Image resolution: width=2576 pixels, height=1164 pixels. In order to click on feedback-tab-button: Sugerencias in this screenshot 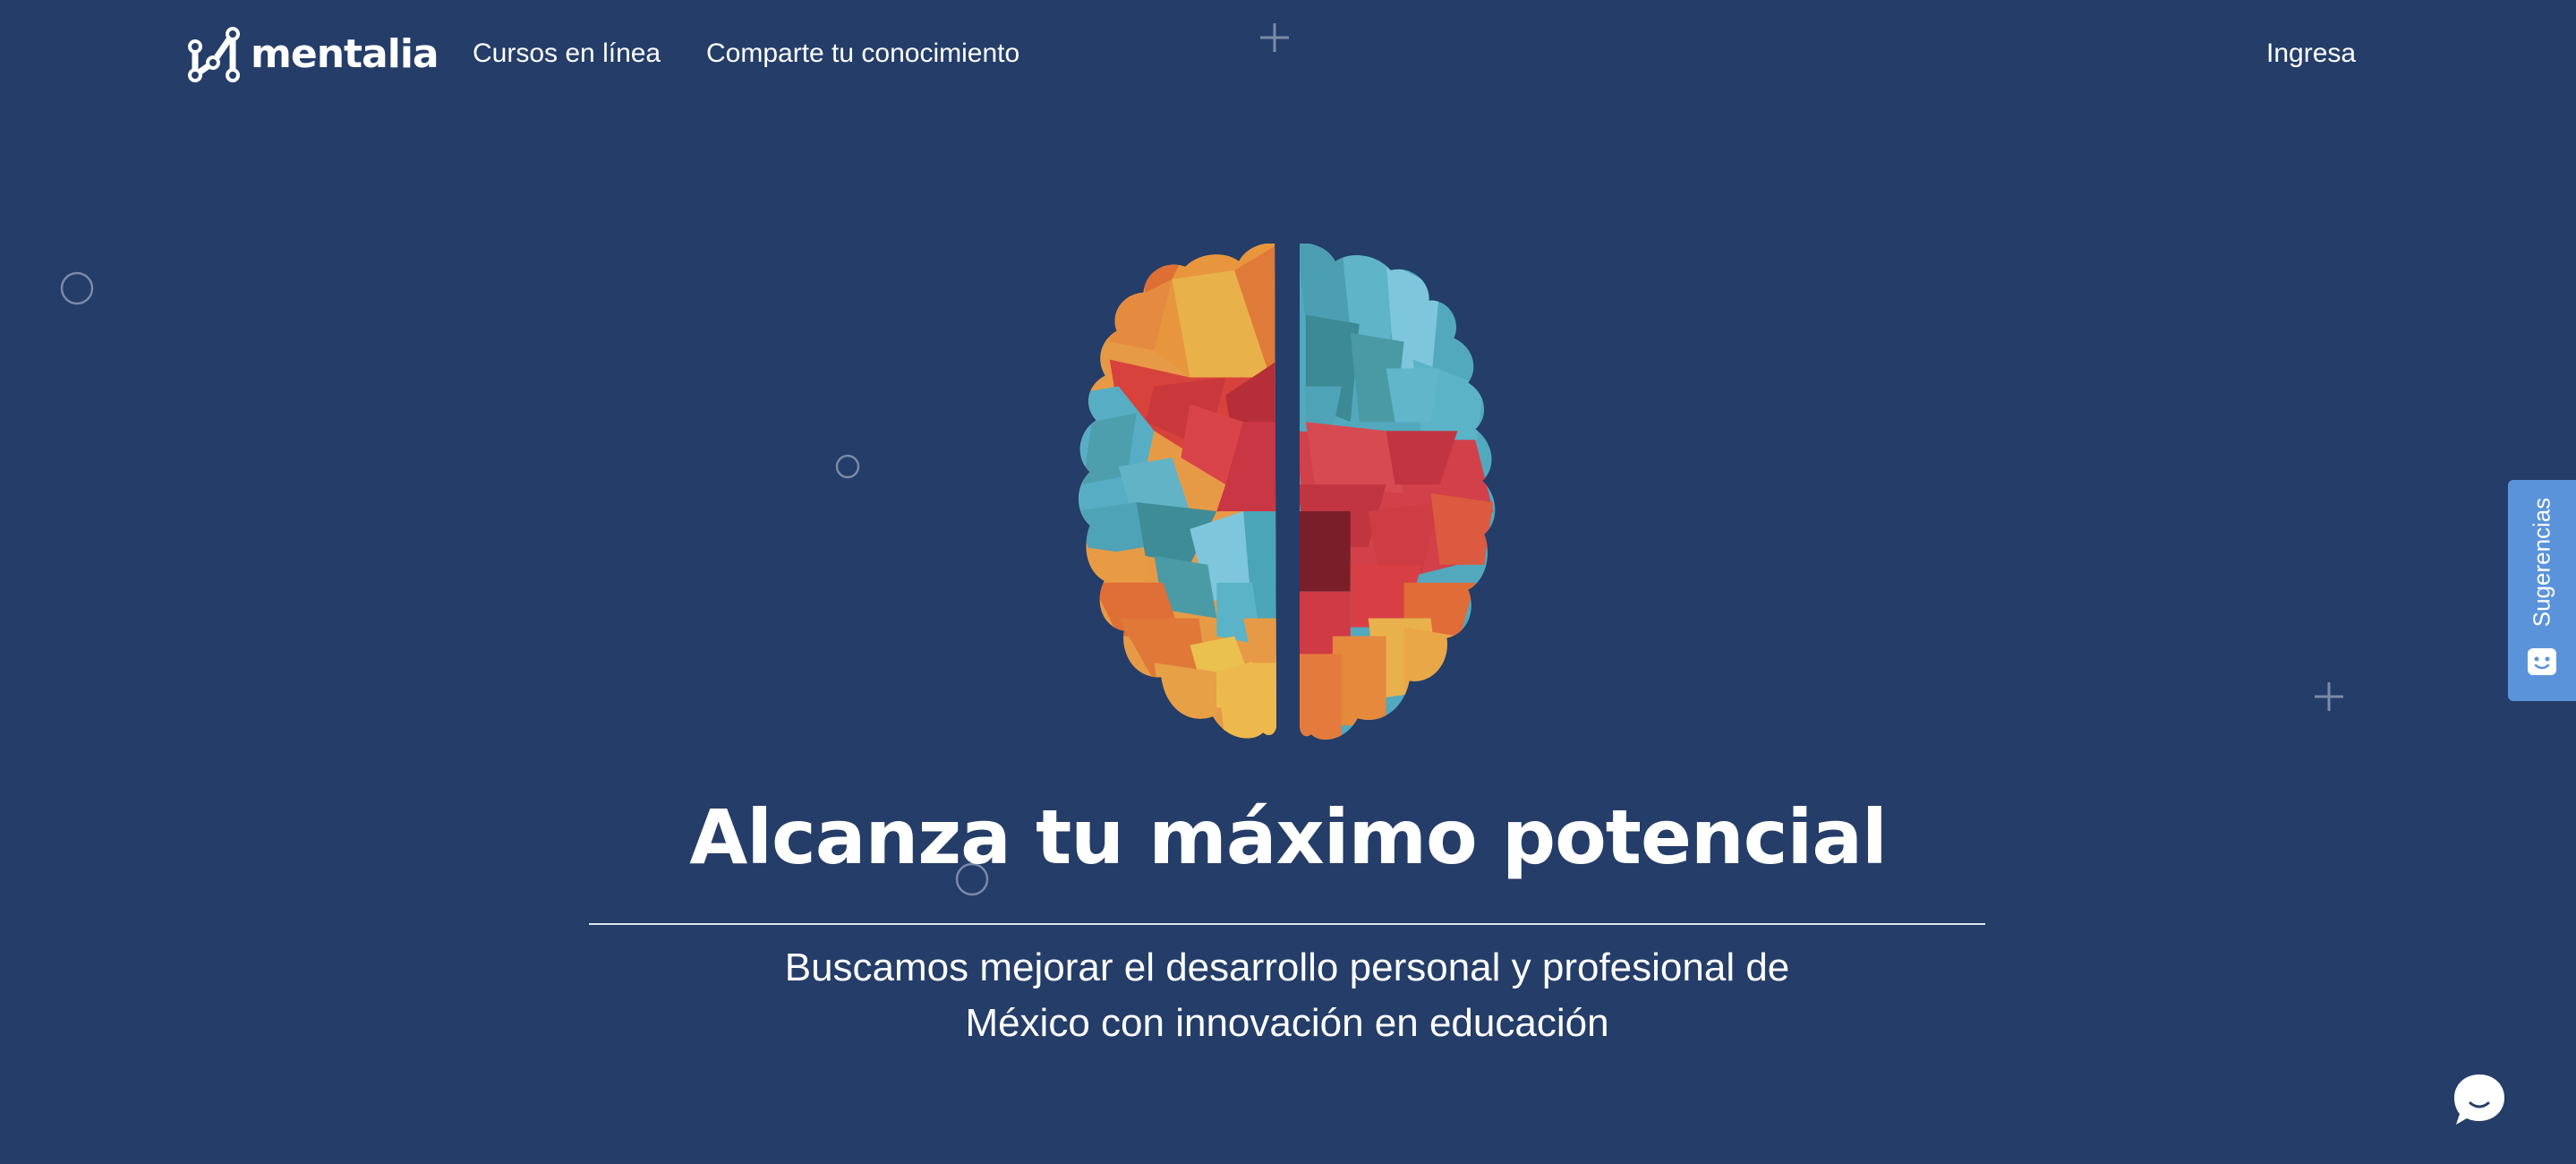, I will do `click(2542, 590)`.